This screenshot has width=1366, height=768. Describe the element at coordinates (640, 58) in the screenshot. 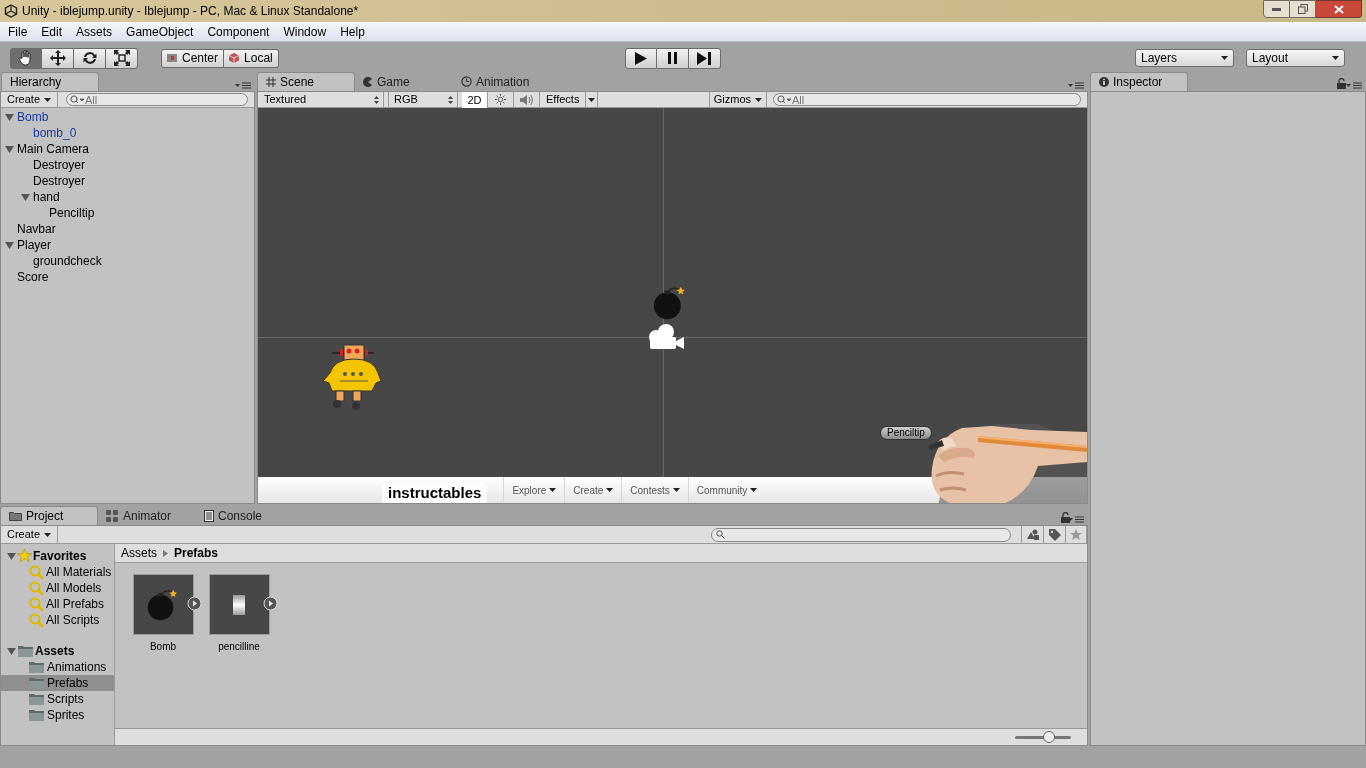

I see `play-button` at that location.